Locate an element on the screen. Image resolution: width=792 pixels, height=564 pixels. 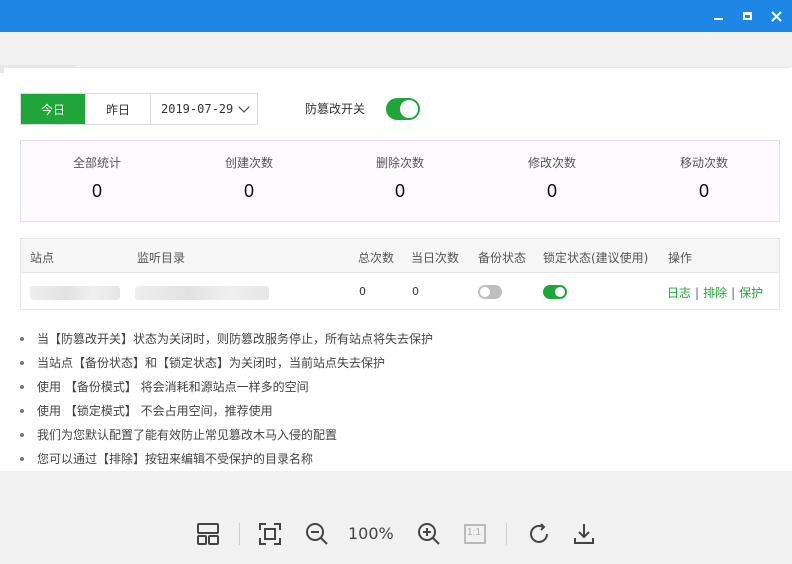
actual-size-button: 1:1 is located at coordinates (475, 534).